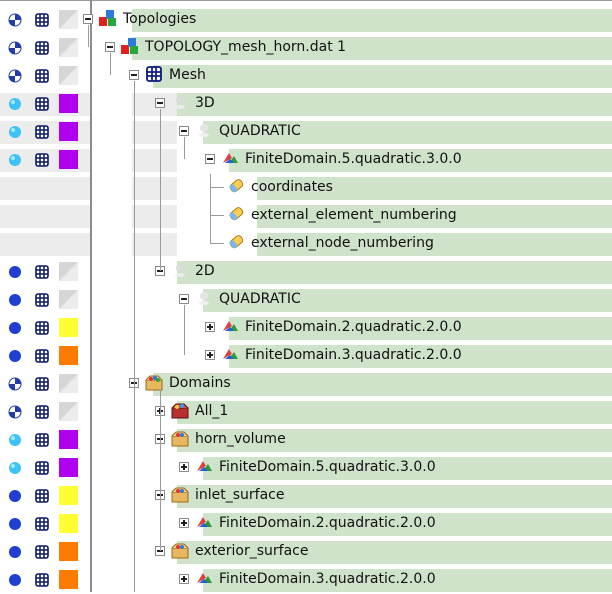  I want to click on tree-row: Mesh, so click(306, 76).